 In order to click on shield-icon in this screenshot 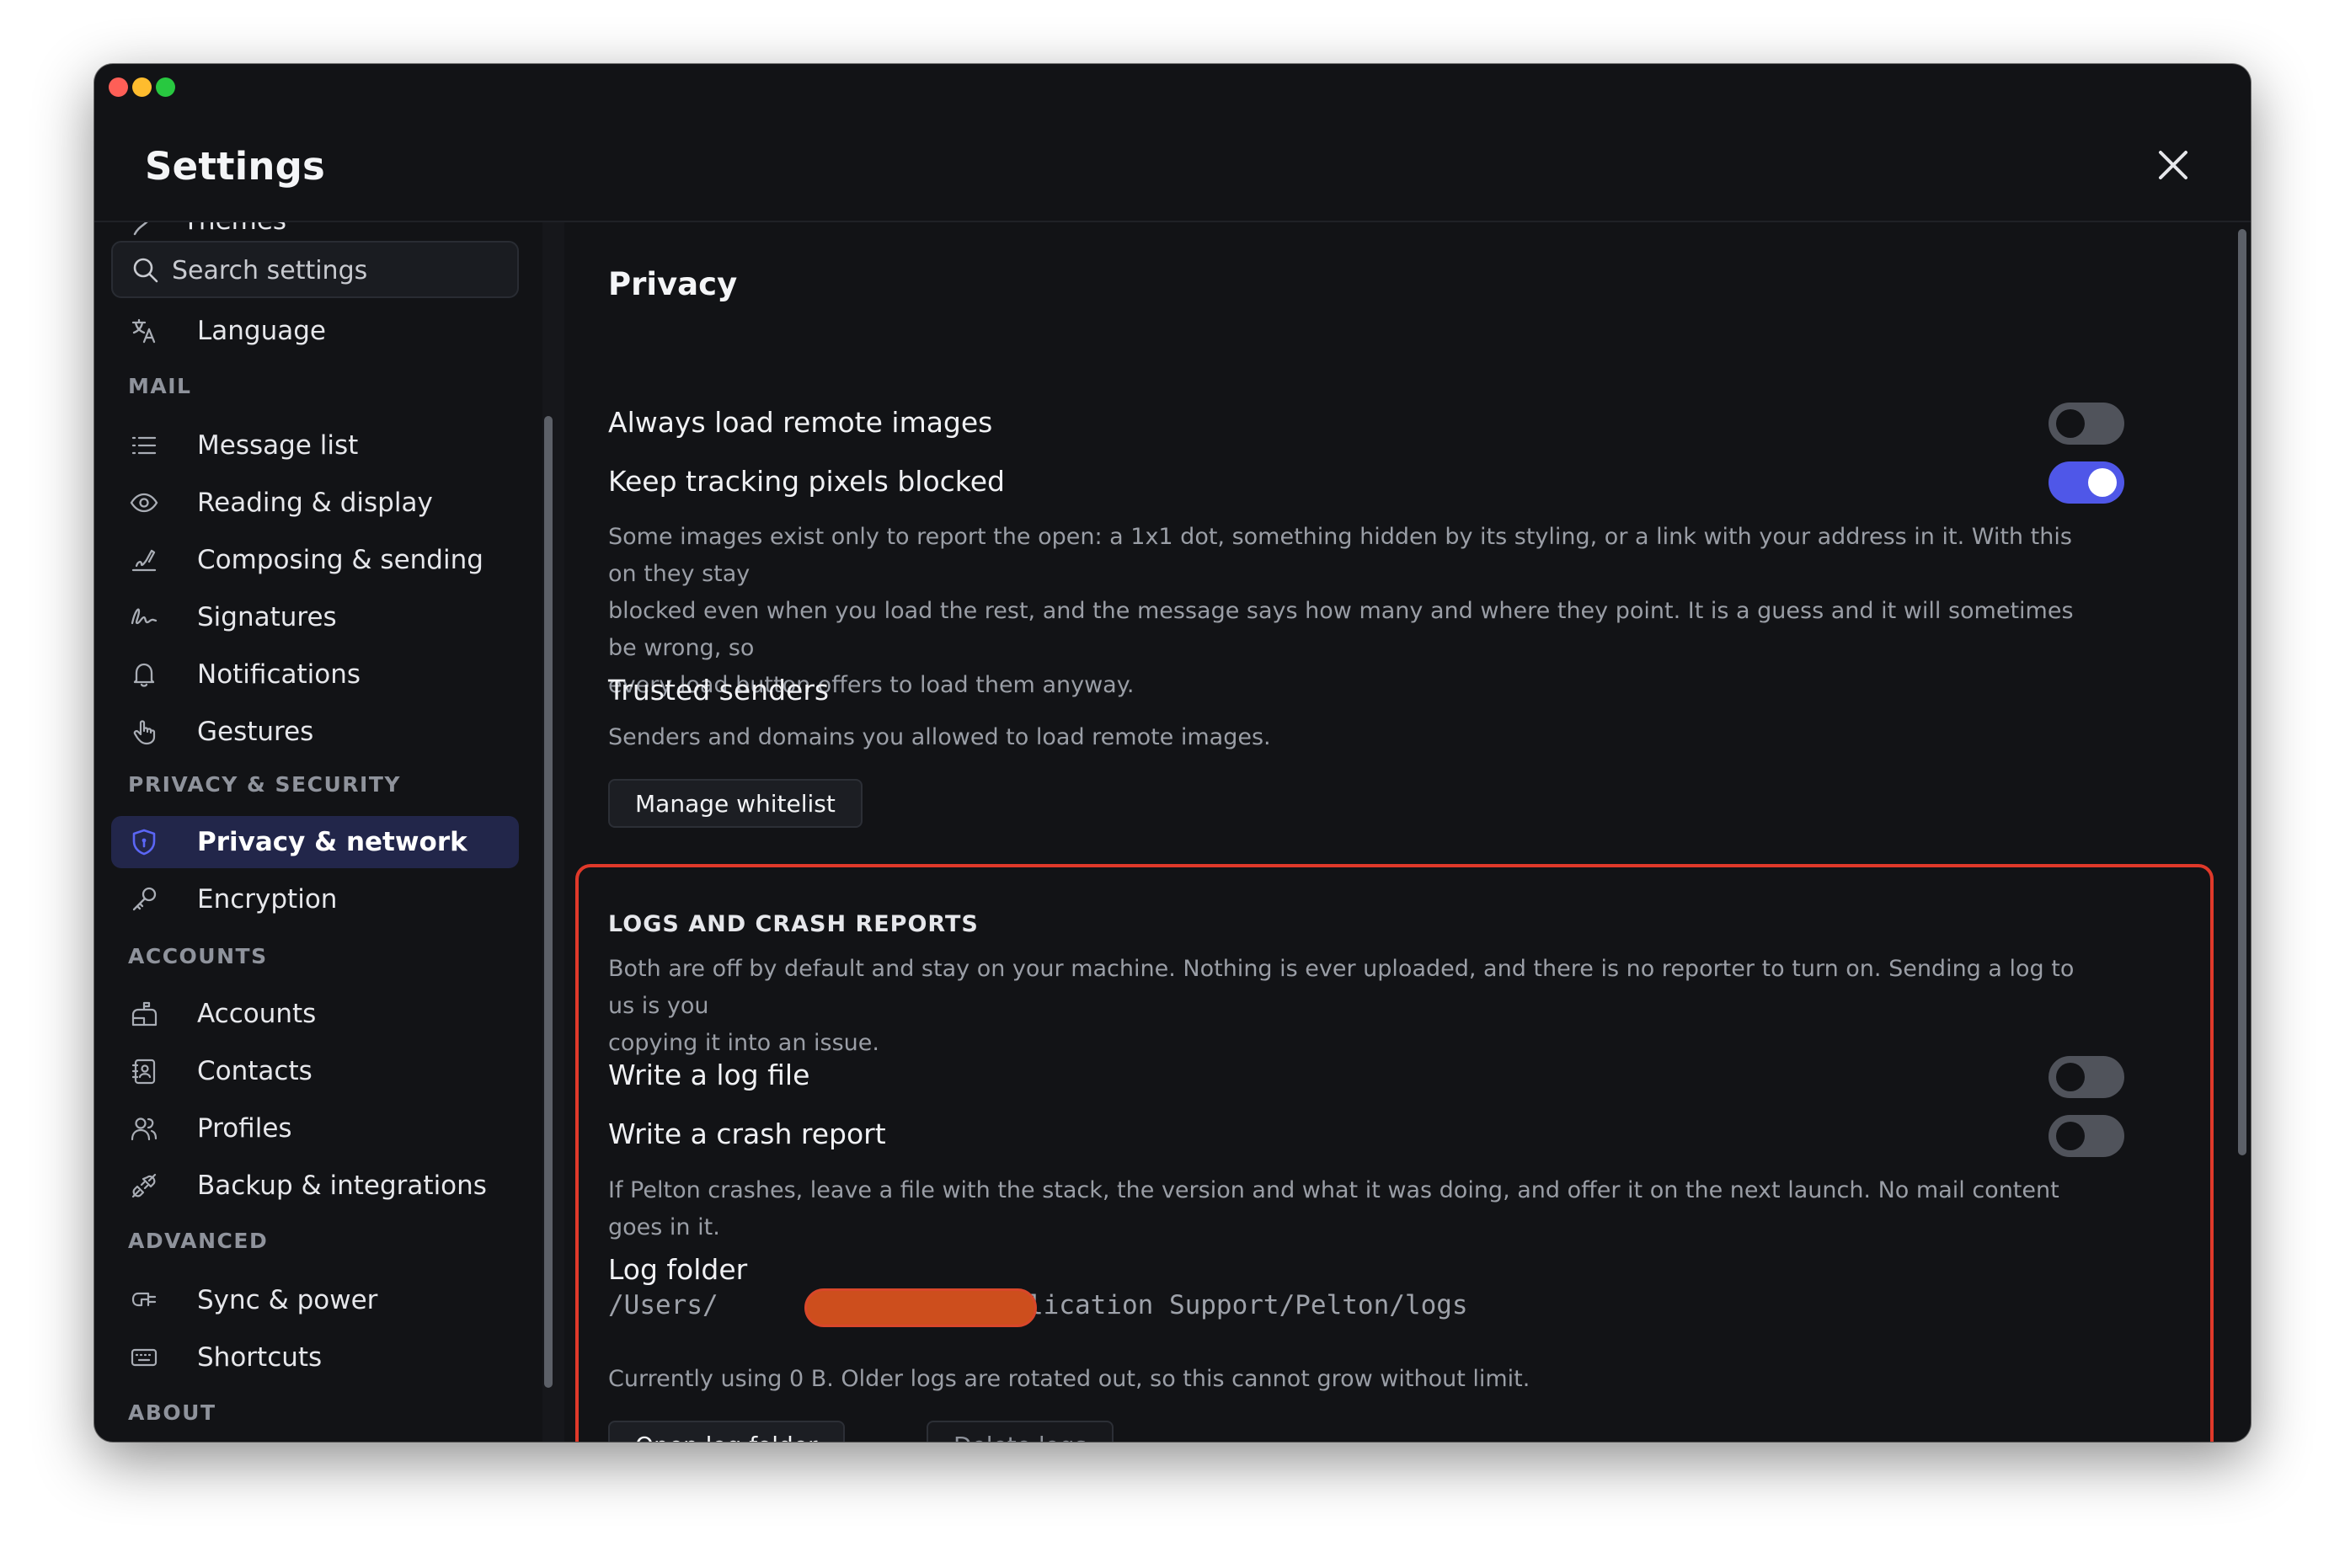, I will do `click(144, 842)`.